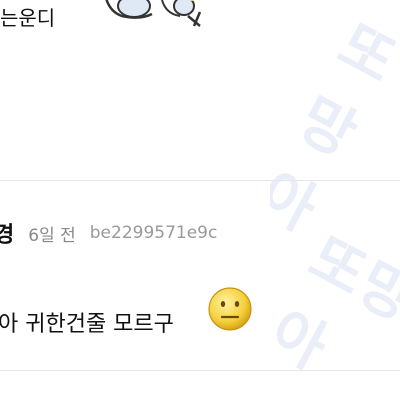  What do you see at coordinates (7, 233) in the screenshot?
I see `comment-author: 경` at bounding box center [7, 233].